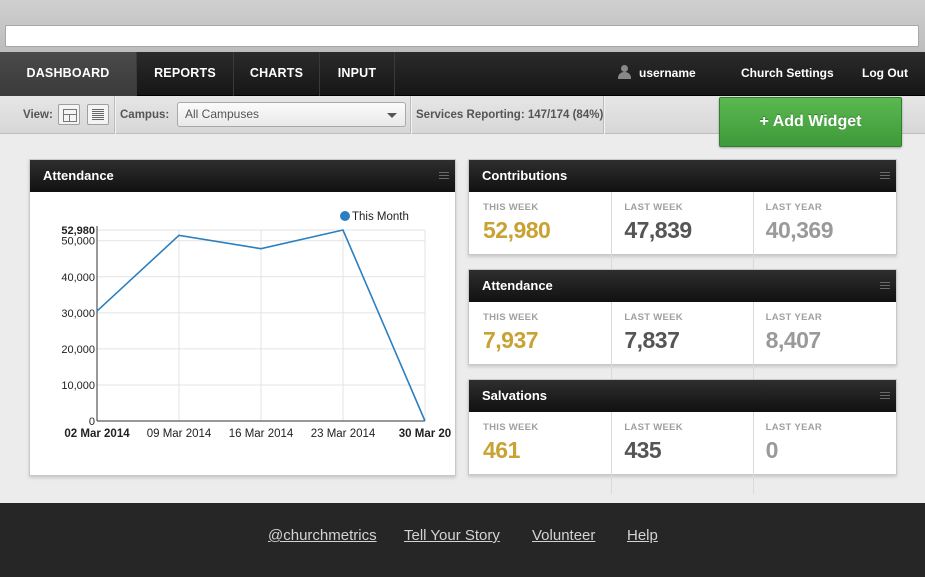  What do you see at coordinates (145, 115) in the screenshot?
I see `campus-label: Campus:` at bounding box center [145, 115].